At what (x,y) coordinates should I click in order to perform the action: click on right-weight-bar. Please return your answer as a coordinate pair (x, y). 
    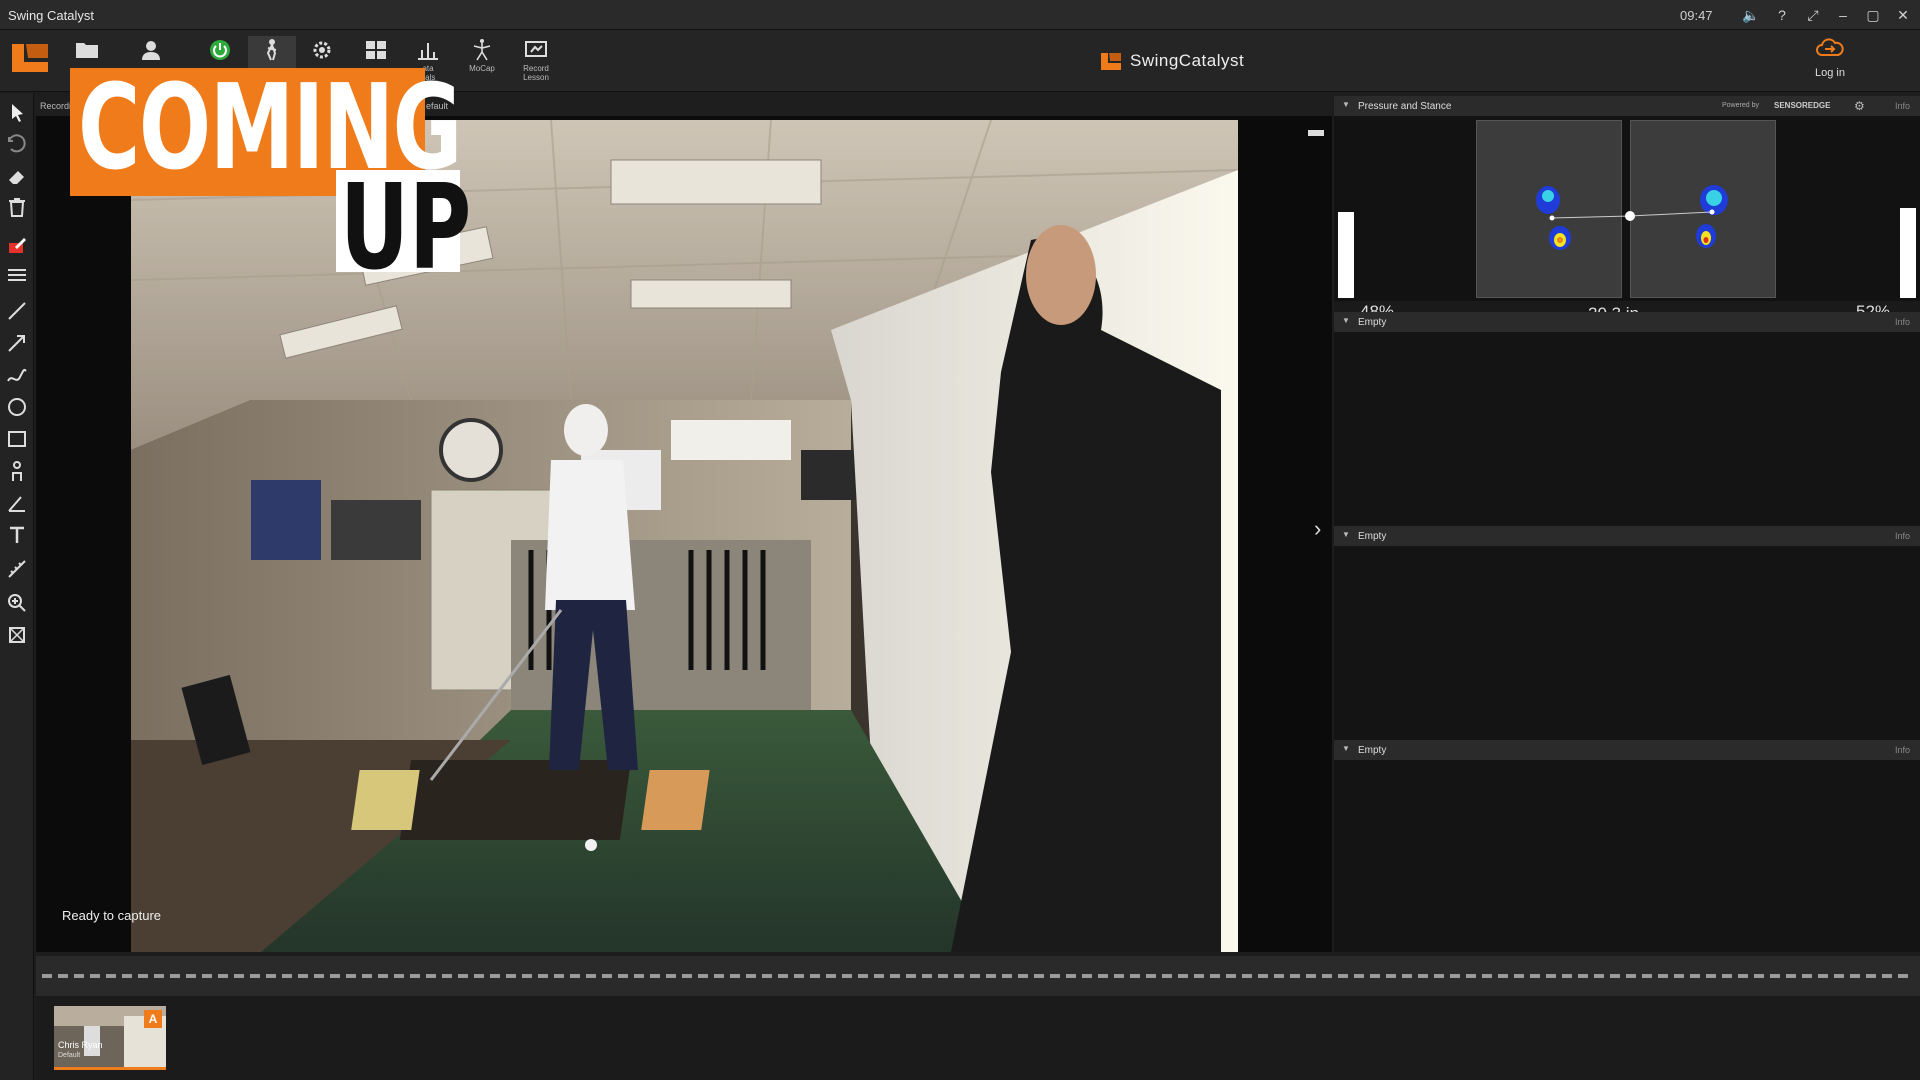
    Looking at the image, I should click on (1908, 253).